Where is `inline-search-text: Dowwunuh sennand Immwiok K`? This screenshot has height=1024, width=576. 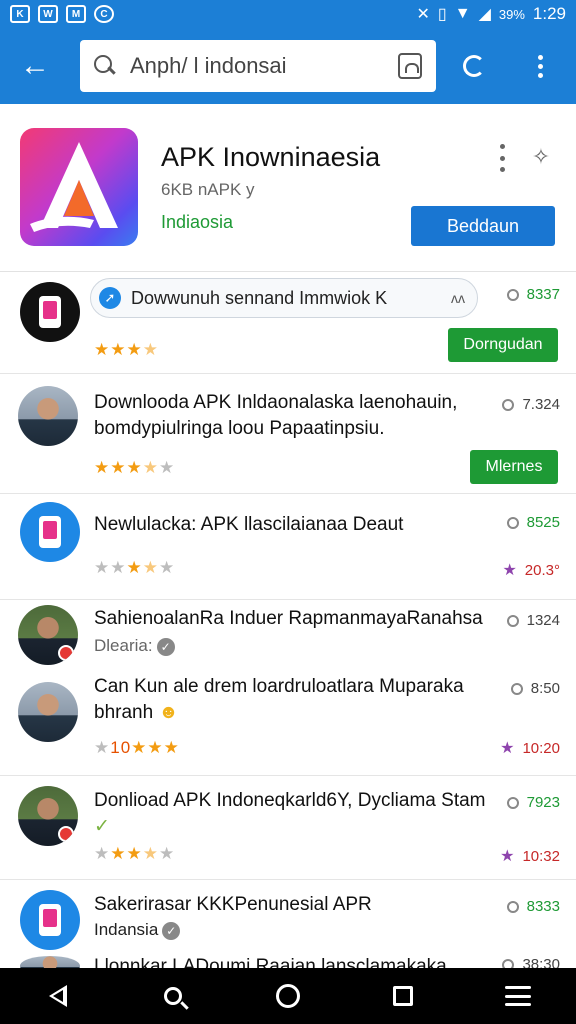 inline-search-text: Dowwunuh sennand Immwiok K is located at coordinates (259, 298).